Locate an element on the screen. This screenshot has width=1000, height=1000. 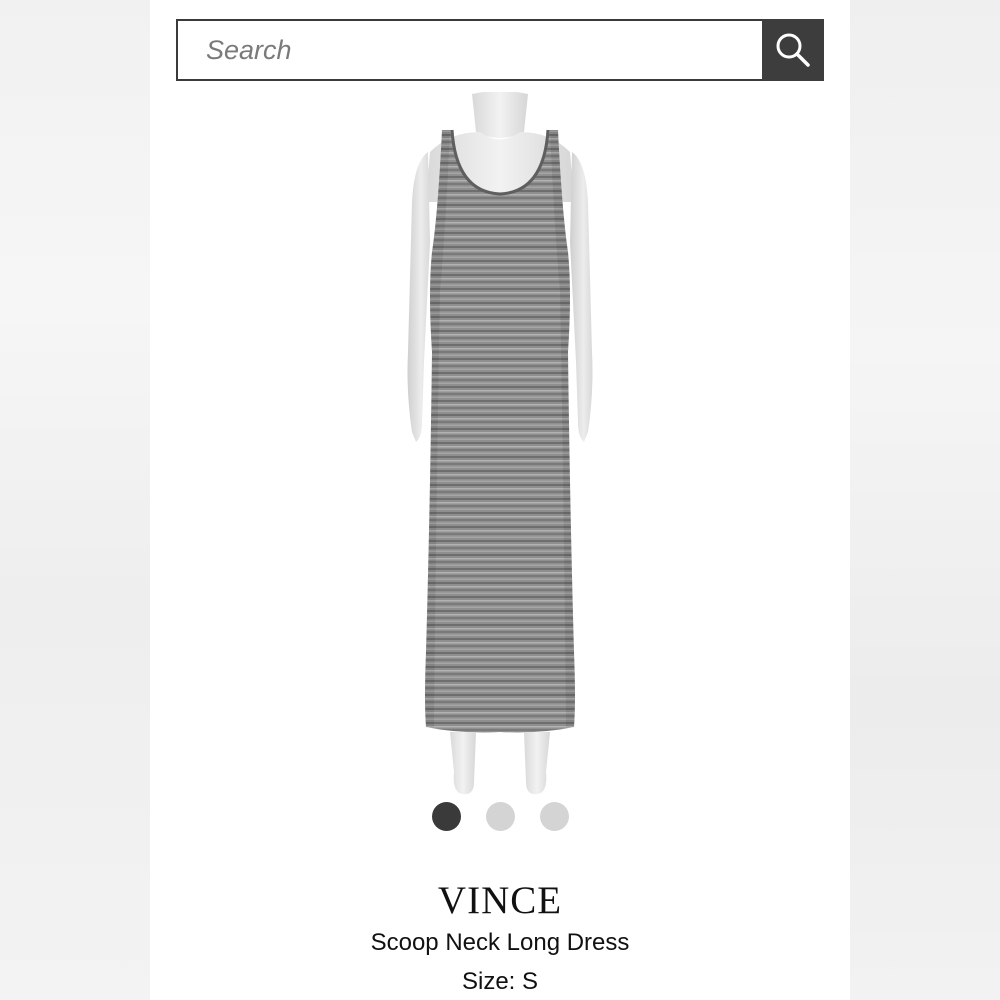
search-bar is located at coordinates (500, 50).